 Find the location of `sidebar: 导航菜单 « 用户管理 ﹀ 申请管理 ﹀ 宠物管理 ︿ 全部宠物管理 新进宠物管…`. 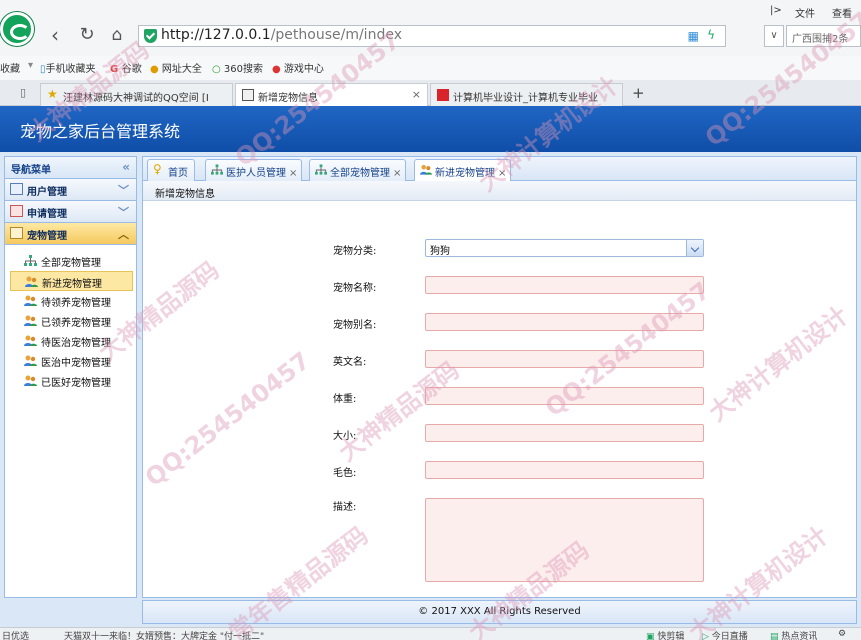

sidebar: 导航菜单 « 用户管理 ﹀ 申请管理 ﹀ 宠物管理 ︿ 全部宠物管理 新进宠物管… is located at coordinates (70, 377).